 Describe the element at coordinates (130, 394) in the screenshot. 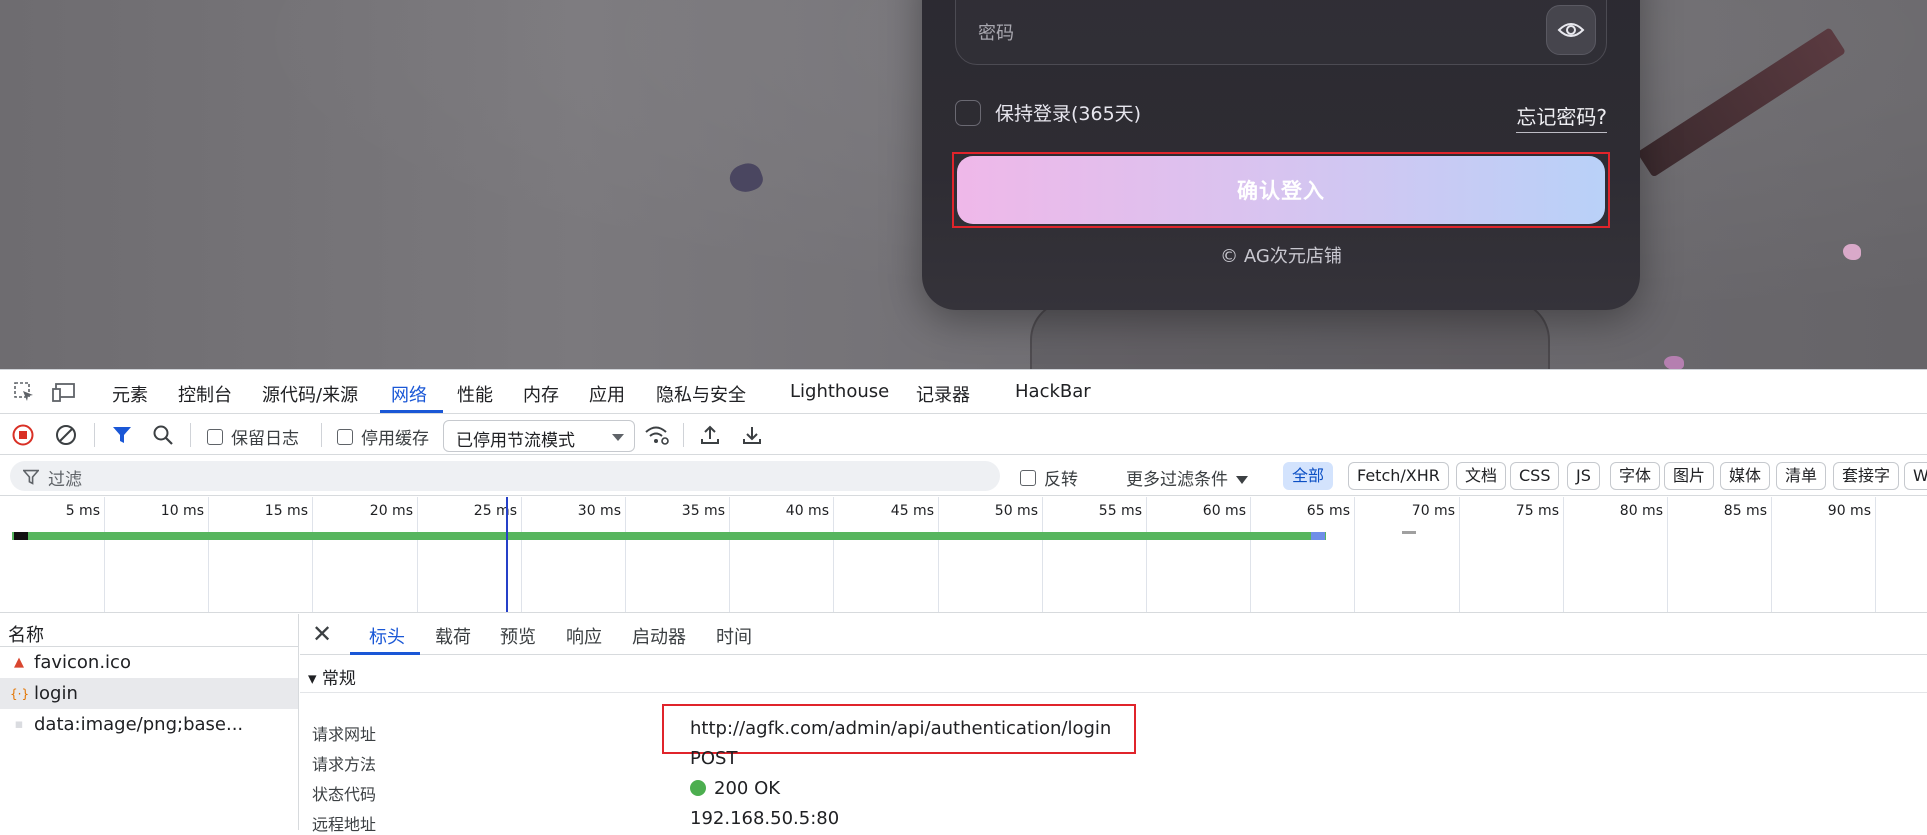

I see `tab-elements: 元素` at that location.